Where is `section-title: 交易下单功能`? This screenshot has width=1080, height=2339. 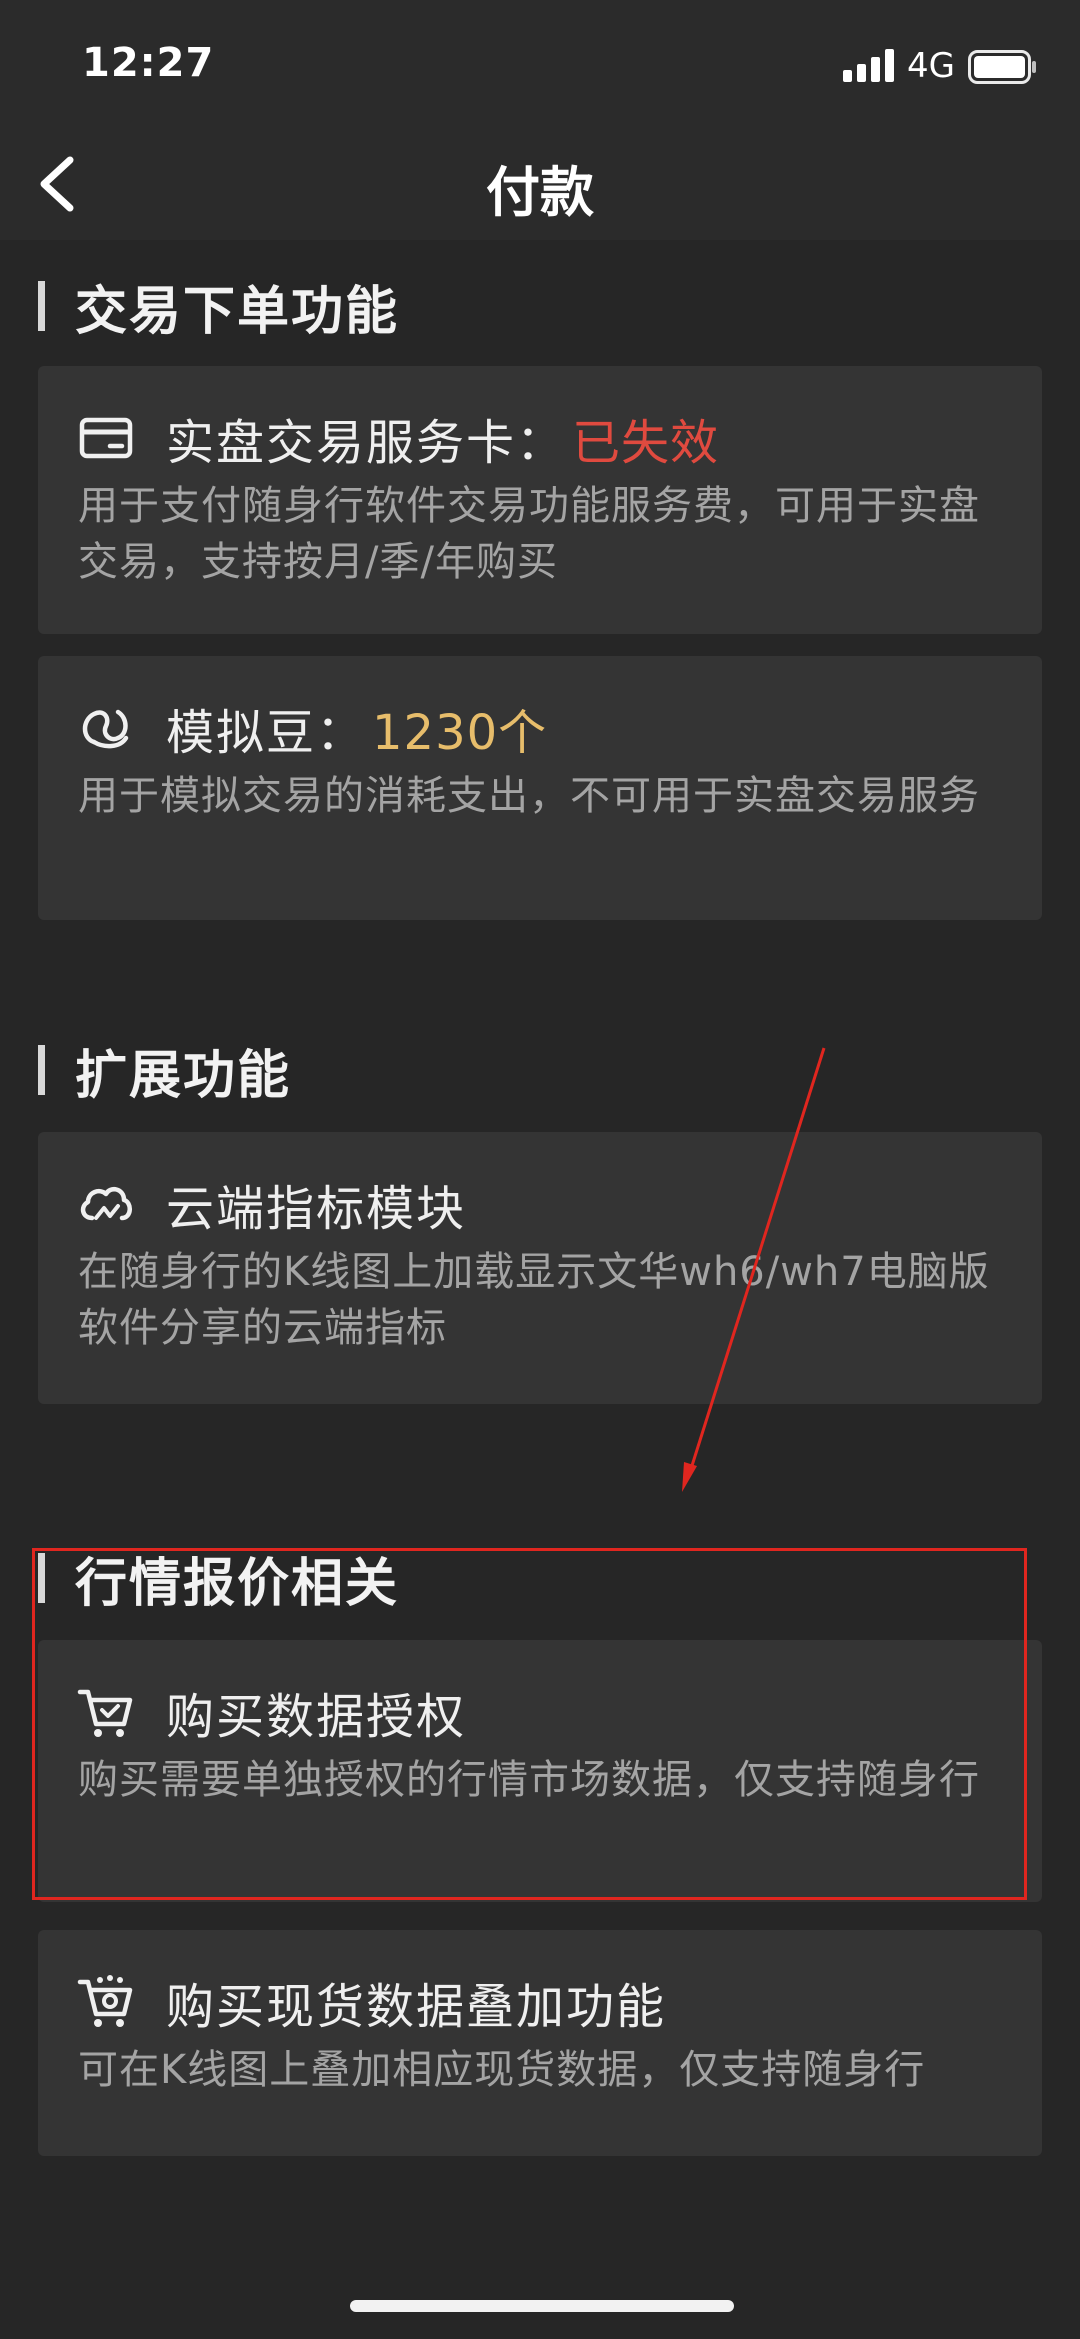 section-title: 交易下单功能 is located at coordinates (237, 311).